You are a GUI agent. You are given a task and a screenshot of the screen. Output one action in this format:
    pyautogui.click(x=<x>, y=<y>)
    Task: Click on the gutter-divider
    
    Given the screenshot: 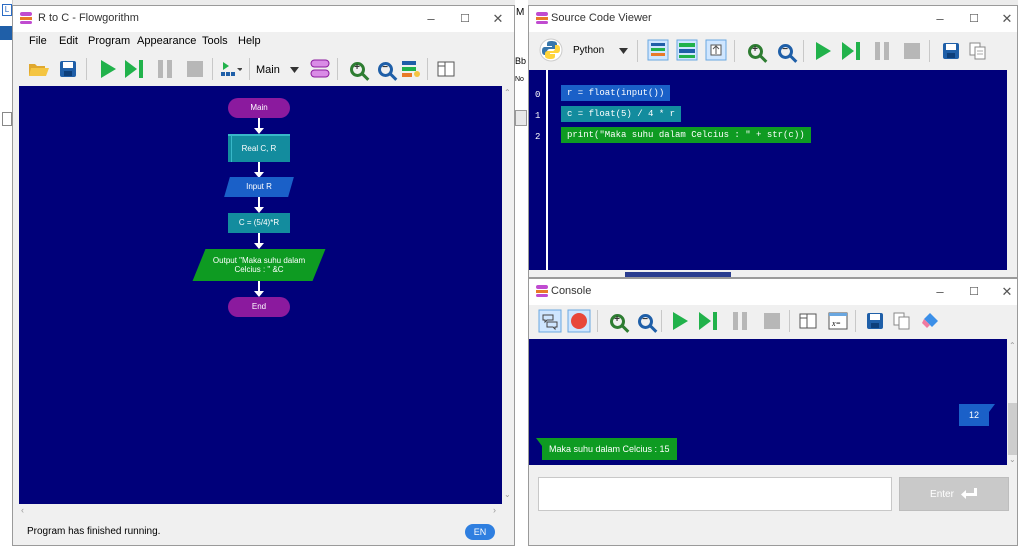 What is the action you would take?
    pyautogui.click(x=547, y=170)
    